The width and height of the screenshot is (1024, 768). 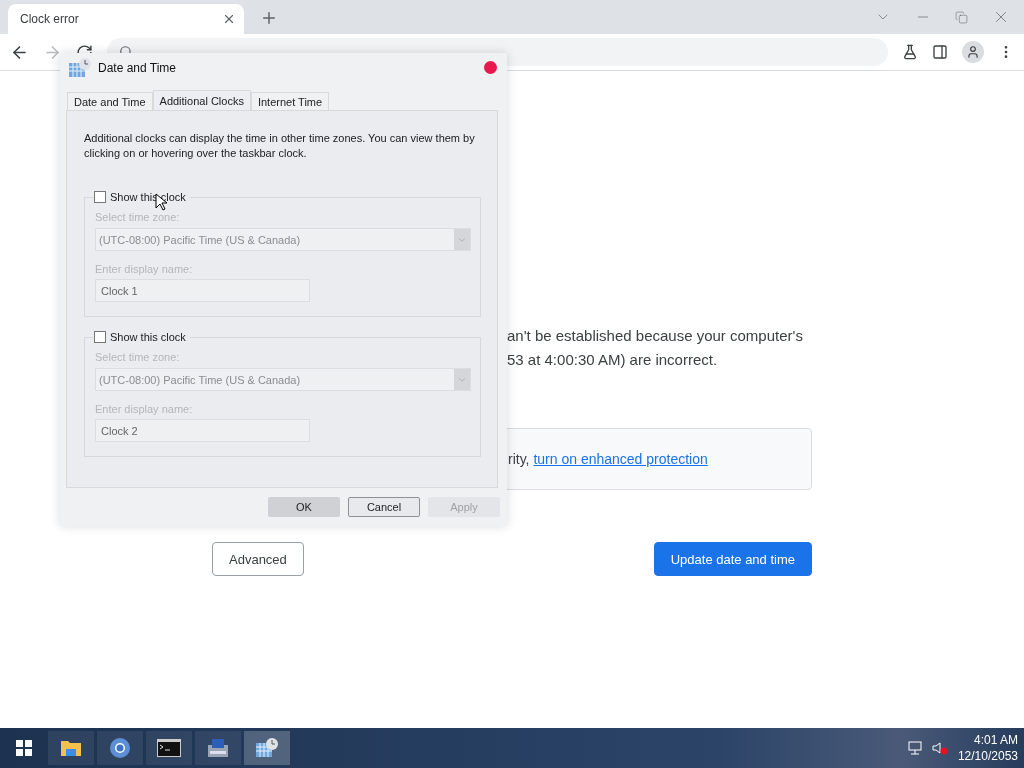 What do you see at coordinates (267, 748) in the screenshot?
I see `calendar-clock-icon` at bounding box center [267, 748].